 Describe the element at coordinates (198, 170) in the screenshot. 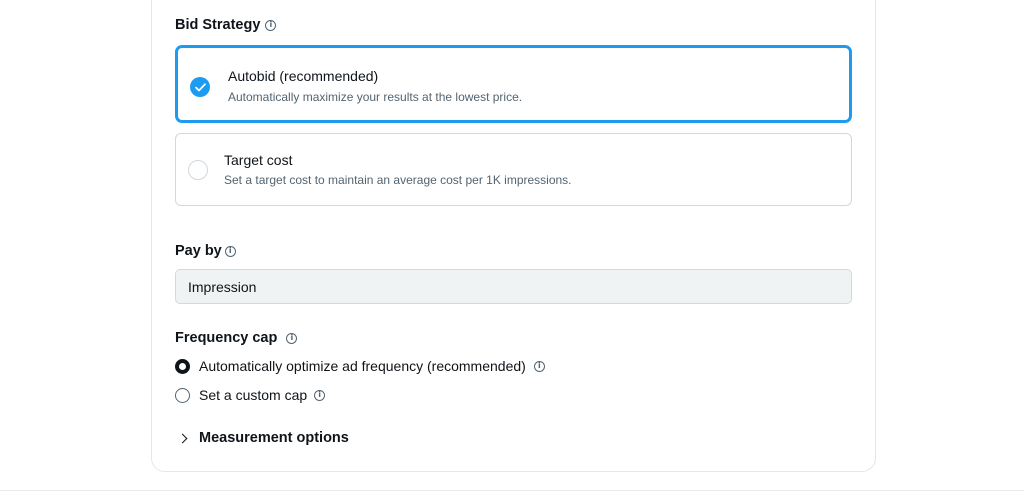

I see `target-cost-radio` at that location.